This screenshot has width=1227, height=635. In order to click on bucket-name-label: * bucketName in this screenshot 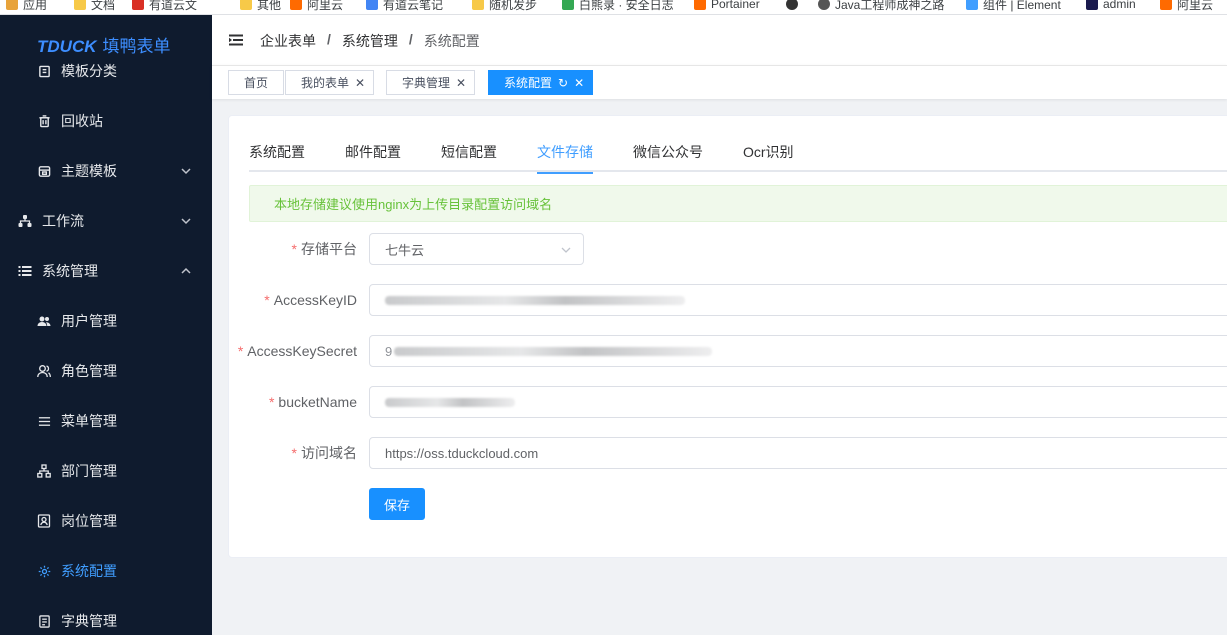, I will do `click(312, 402)`.